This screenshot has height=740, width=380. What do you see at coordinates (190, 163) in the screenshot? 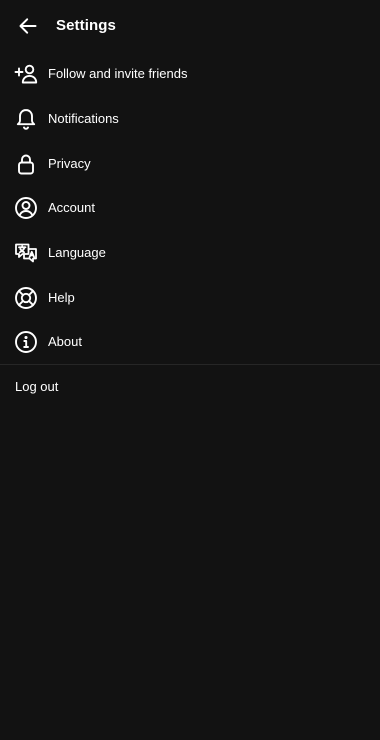
I see `menu-item-privacy: Privacy` at bounding box center [190, 163].